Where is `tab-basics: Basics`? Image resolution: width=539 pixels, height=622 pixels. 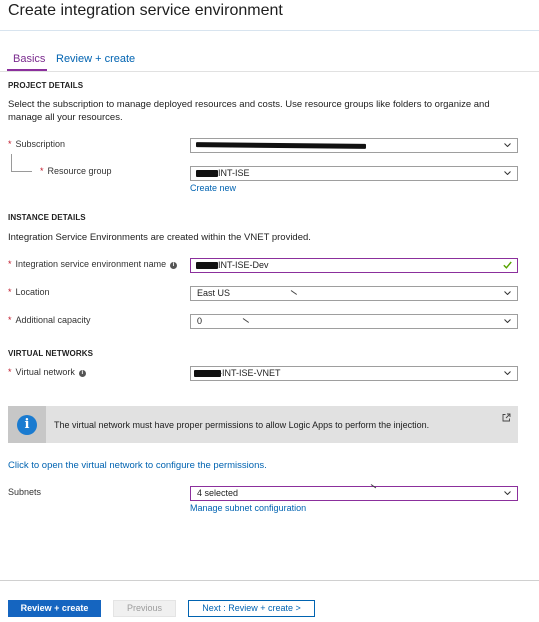 tab-basics: Basics is located at coordinates (29, 59).